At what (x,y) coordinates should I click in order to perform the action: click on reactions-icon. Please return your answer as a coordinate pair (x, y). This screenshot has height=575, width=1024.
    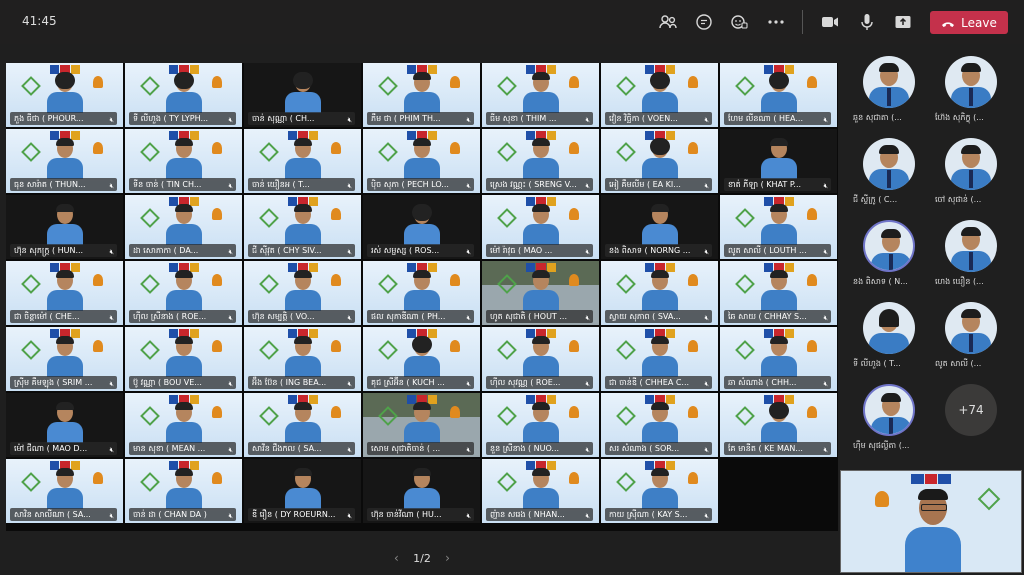
    Looking at the image, I should click on (739, 22).